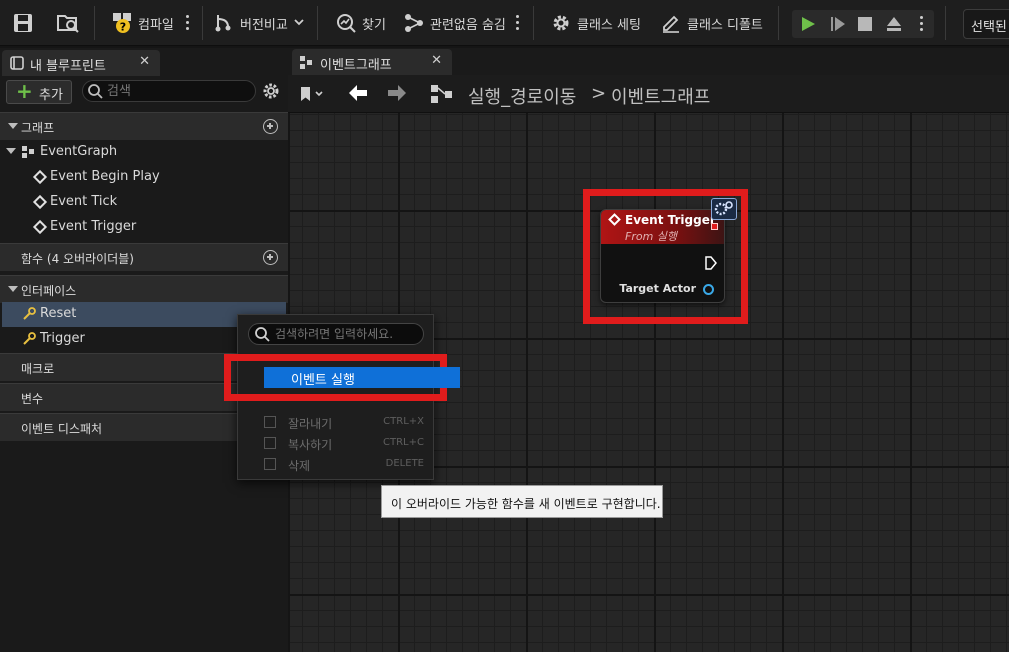 This screenshot has width=1009, height=652. What do you see at coordinates (403, 421) in the screenshot?
I see `shortcut-cut: CTRL+X` at bounding box center [403, 421].